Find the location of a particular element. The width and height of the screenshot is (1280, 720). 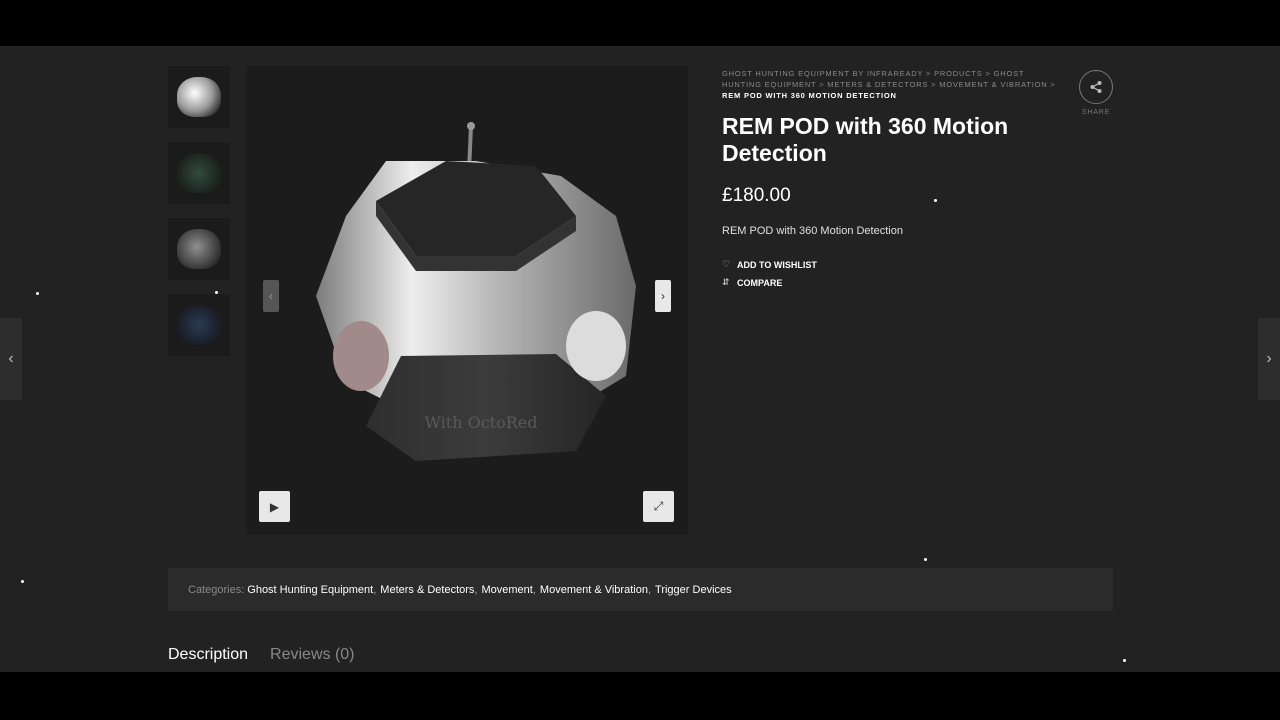

breadcrumb-link: Meters & Detectors is located at coordinates (877, 84).